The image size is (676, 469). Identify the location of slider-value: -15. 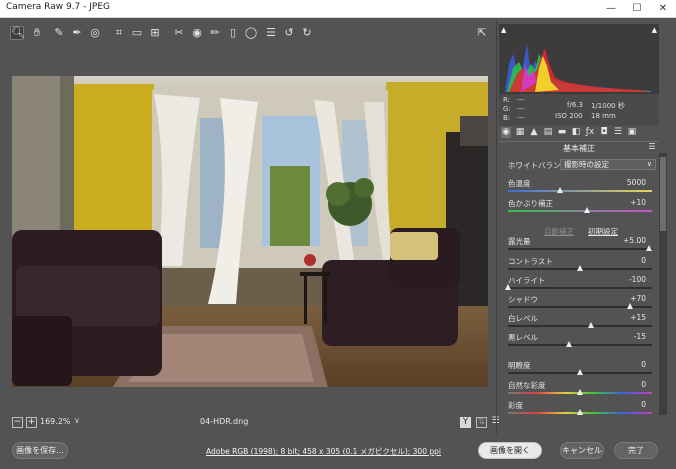
(640, 336).